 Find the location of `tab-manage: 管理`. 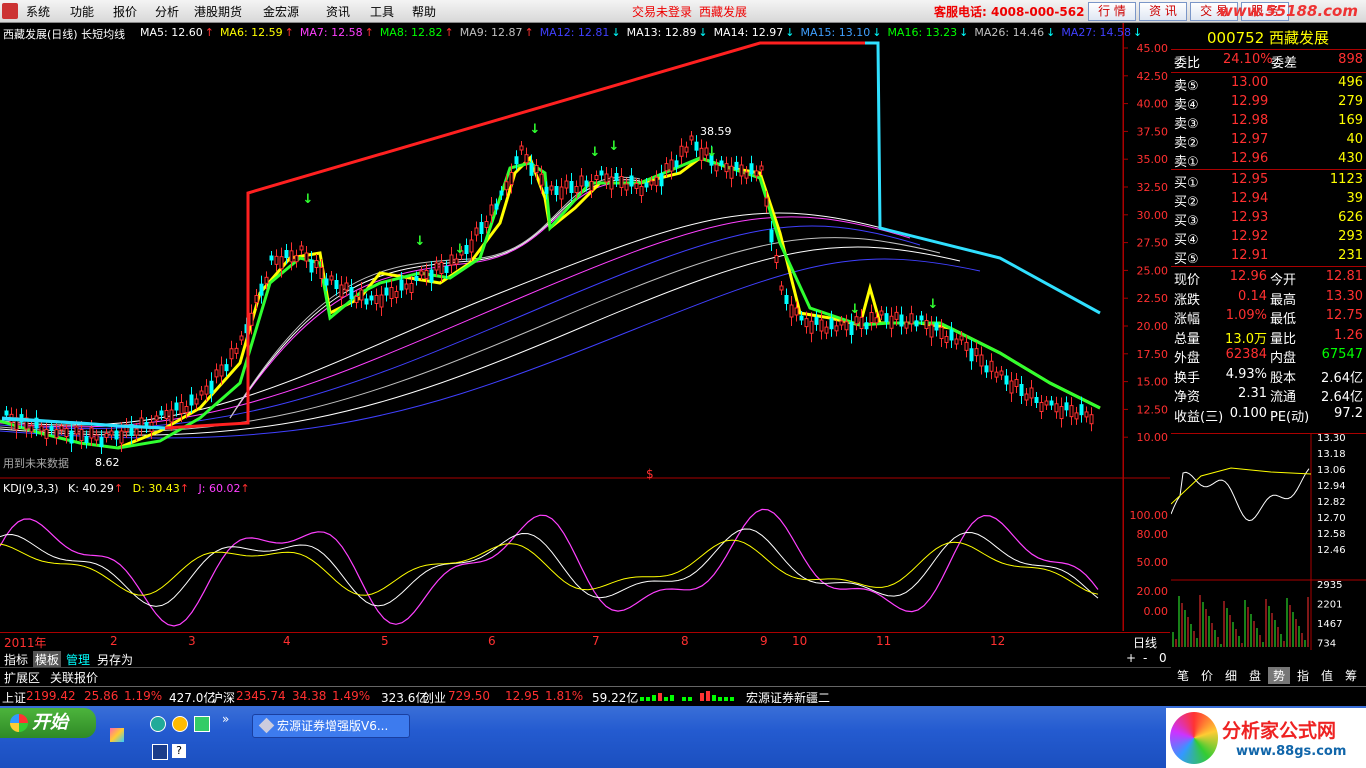

tab-manage: 管理 is located at coordinates (78, 659).